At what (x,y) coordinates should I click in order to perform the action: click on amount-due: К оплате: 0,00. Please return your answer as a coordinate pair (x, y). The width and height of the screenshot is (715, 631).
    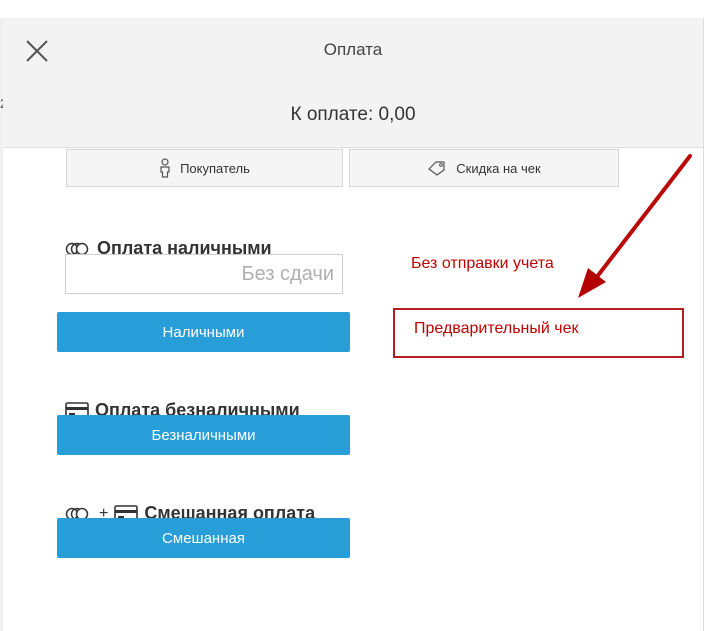
    Looking at the image, I should click on (353, 114).